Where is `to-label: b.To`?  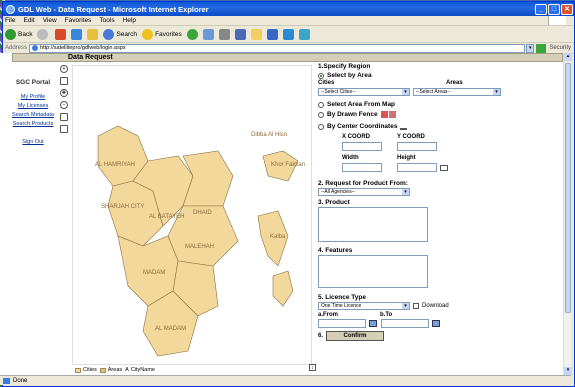 to-label: b.To is located at coordinates (386, 315).